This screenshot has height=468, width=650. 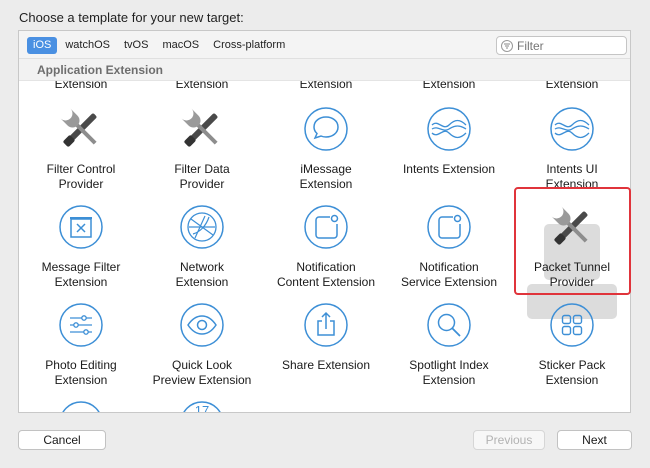 I want to click on calendar-icon: 17, so click(x=202, y=404).